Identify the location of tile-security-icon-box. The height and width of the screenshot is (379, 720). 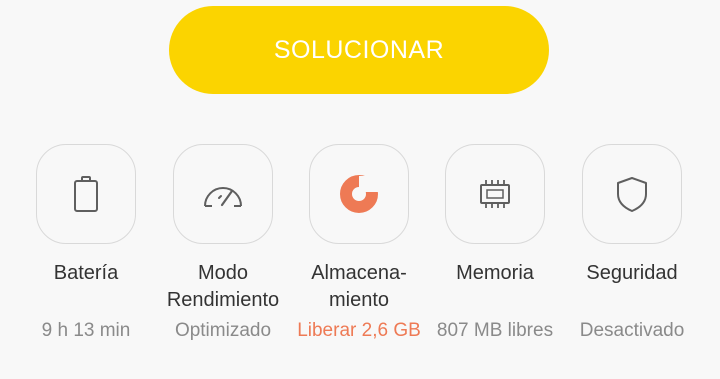
(632, 194).